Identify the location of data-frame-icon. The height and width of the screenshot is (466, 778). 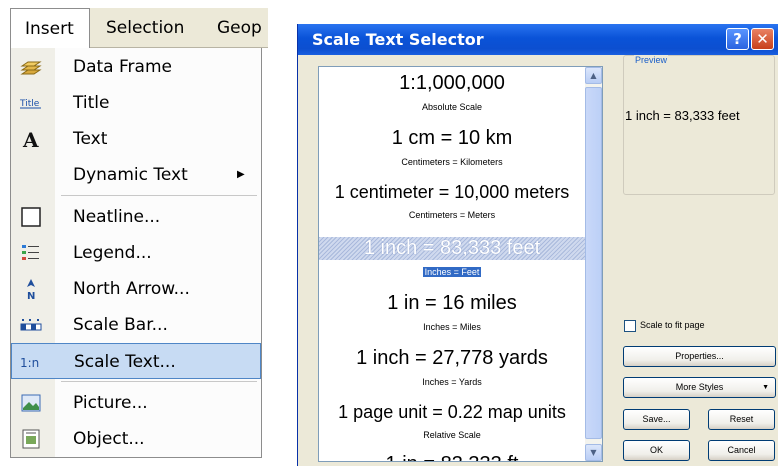
(31, 67).